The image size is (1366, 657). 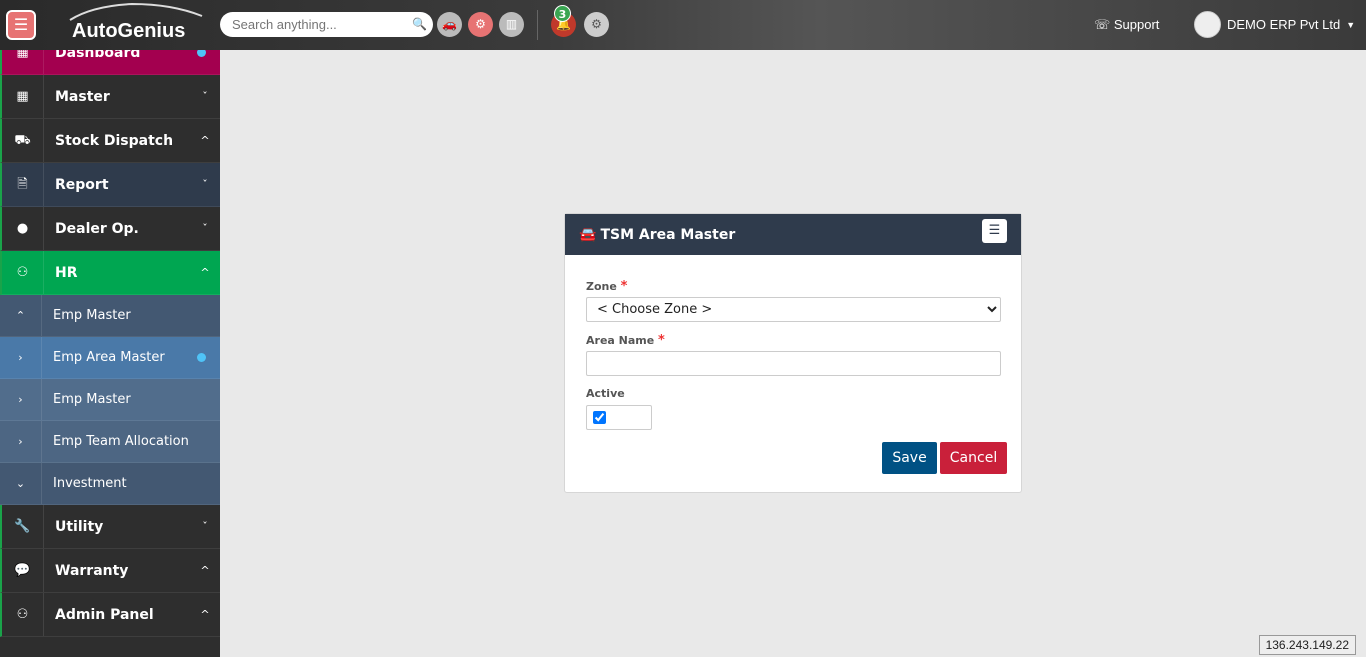 I want to click on active-checkbox, so click(x=599, y=417).